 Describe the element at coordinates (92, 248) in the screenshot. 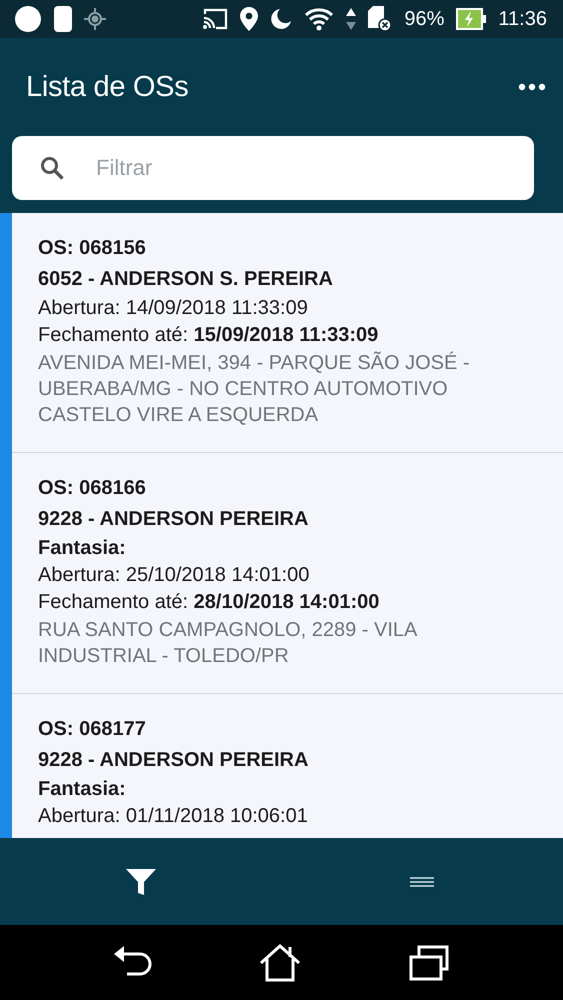

I see `order-number: OS: 068156` at that location.